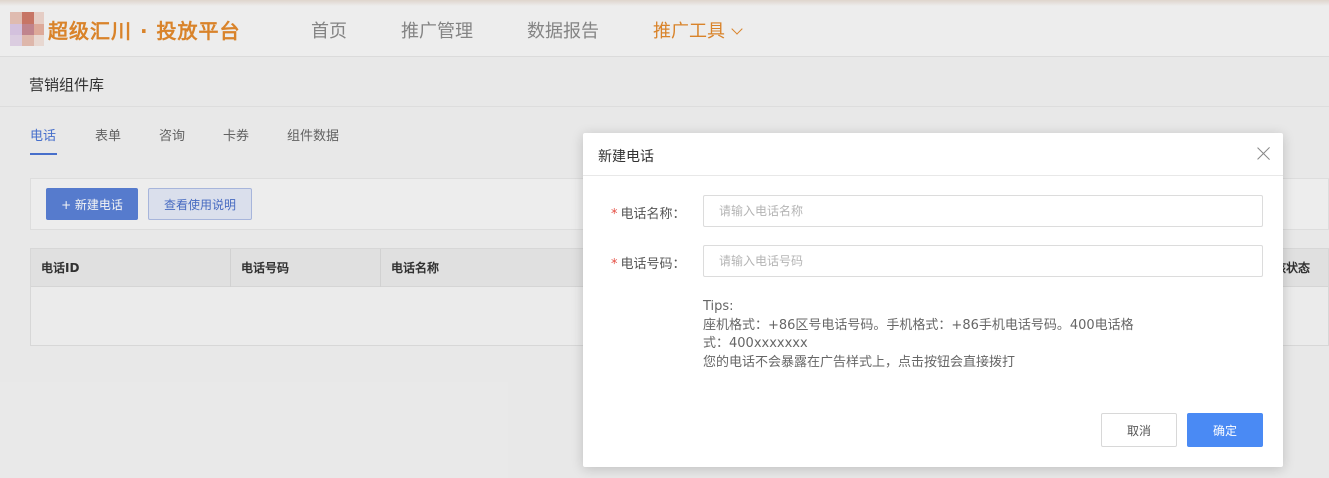 The height and width of the screenshot is (478, 1329). What do you see at coordinates (626, 157) in the screenshot?
I see `dialog-title: 新建电话` at bounding box center [626, 157].